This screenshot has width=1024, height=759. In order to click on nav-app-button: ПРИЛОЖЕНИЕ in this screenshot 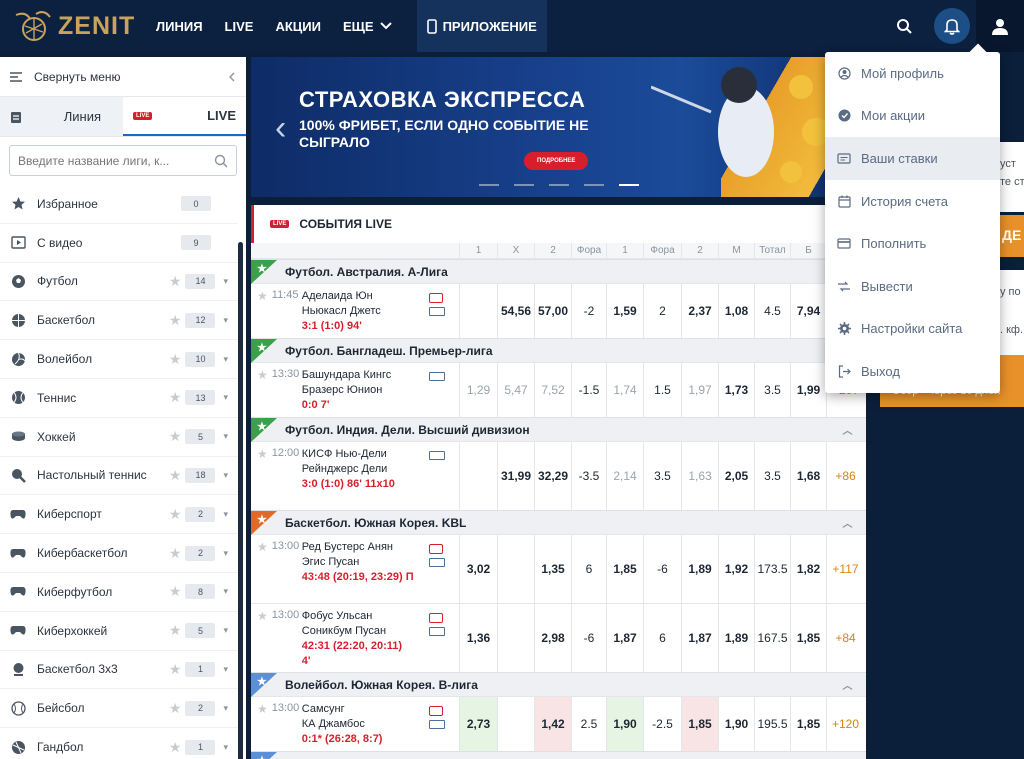, I will do `click(481, 26)`.